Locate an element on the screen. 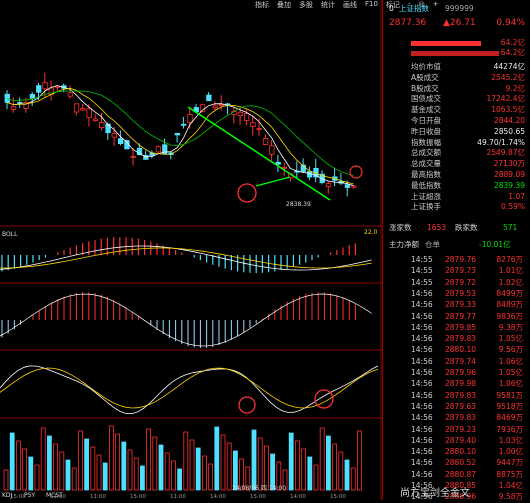  macd-dea is located at coordinates (186, 258).